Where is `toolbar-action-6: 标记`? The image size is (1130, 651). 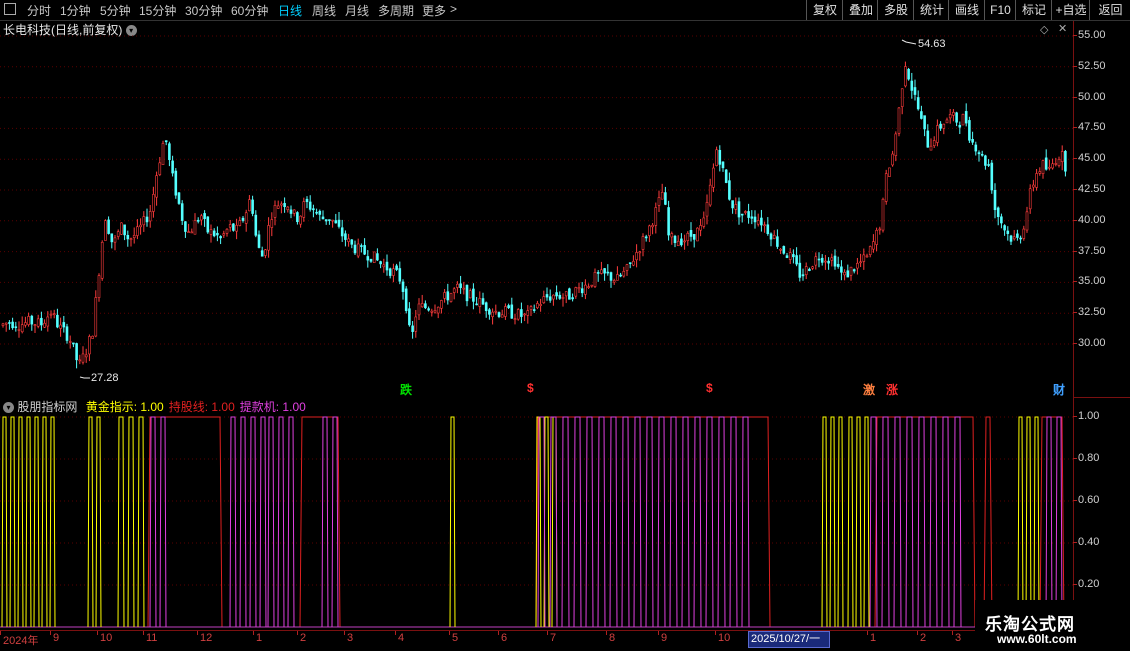
toolbar-action-6: 标记 is located at coordinates (1033, 10).